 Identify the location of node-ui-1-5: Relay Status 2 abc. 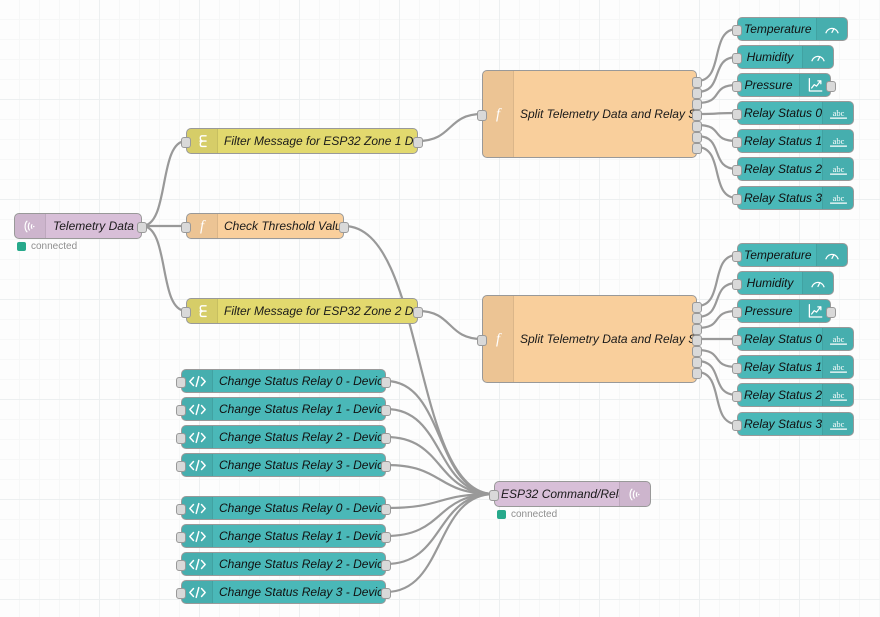
(793, 169).